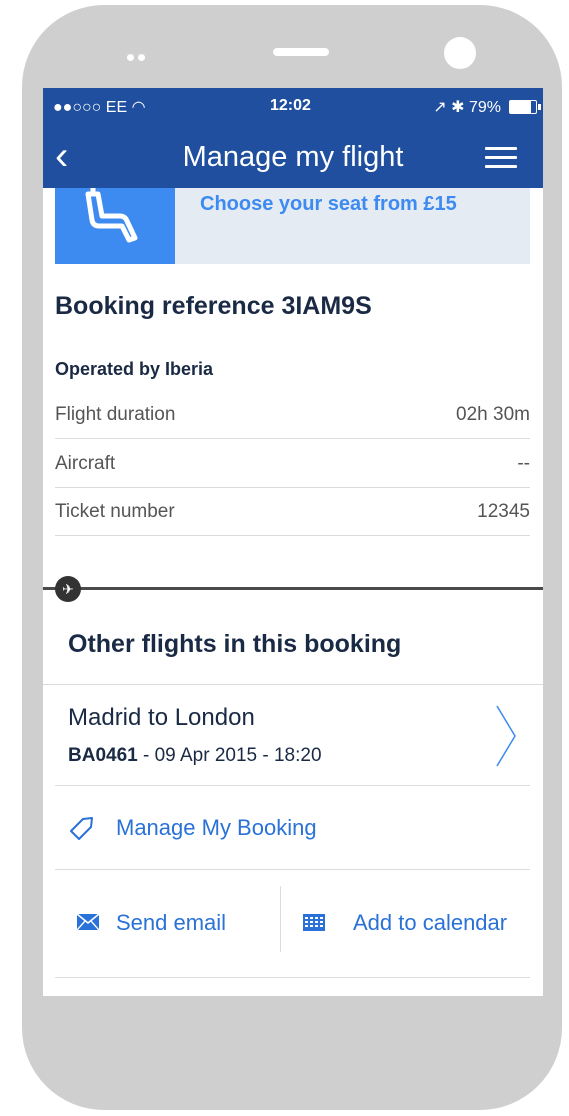 The image size is (569, 1116). What do you see at coordinates (111, 215) in the screenshot?
I see `seat-icon` at bounding box center [111, 215].